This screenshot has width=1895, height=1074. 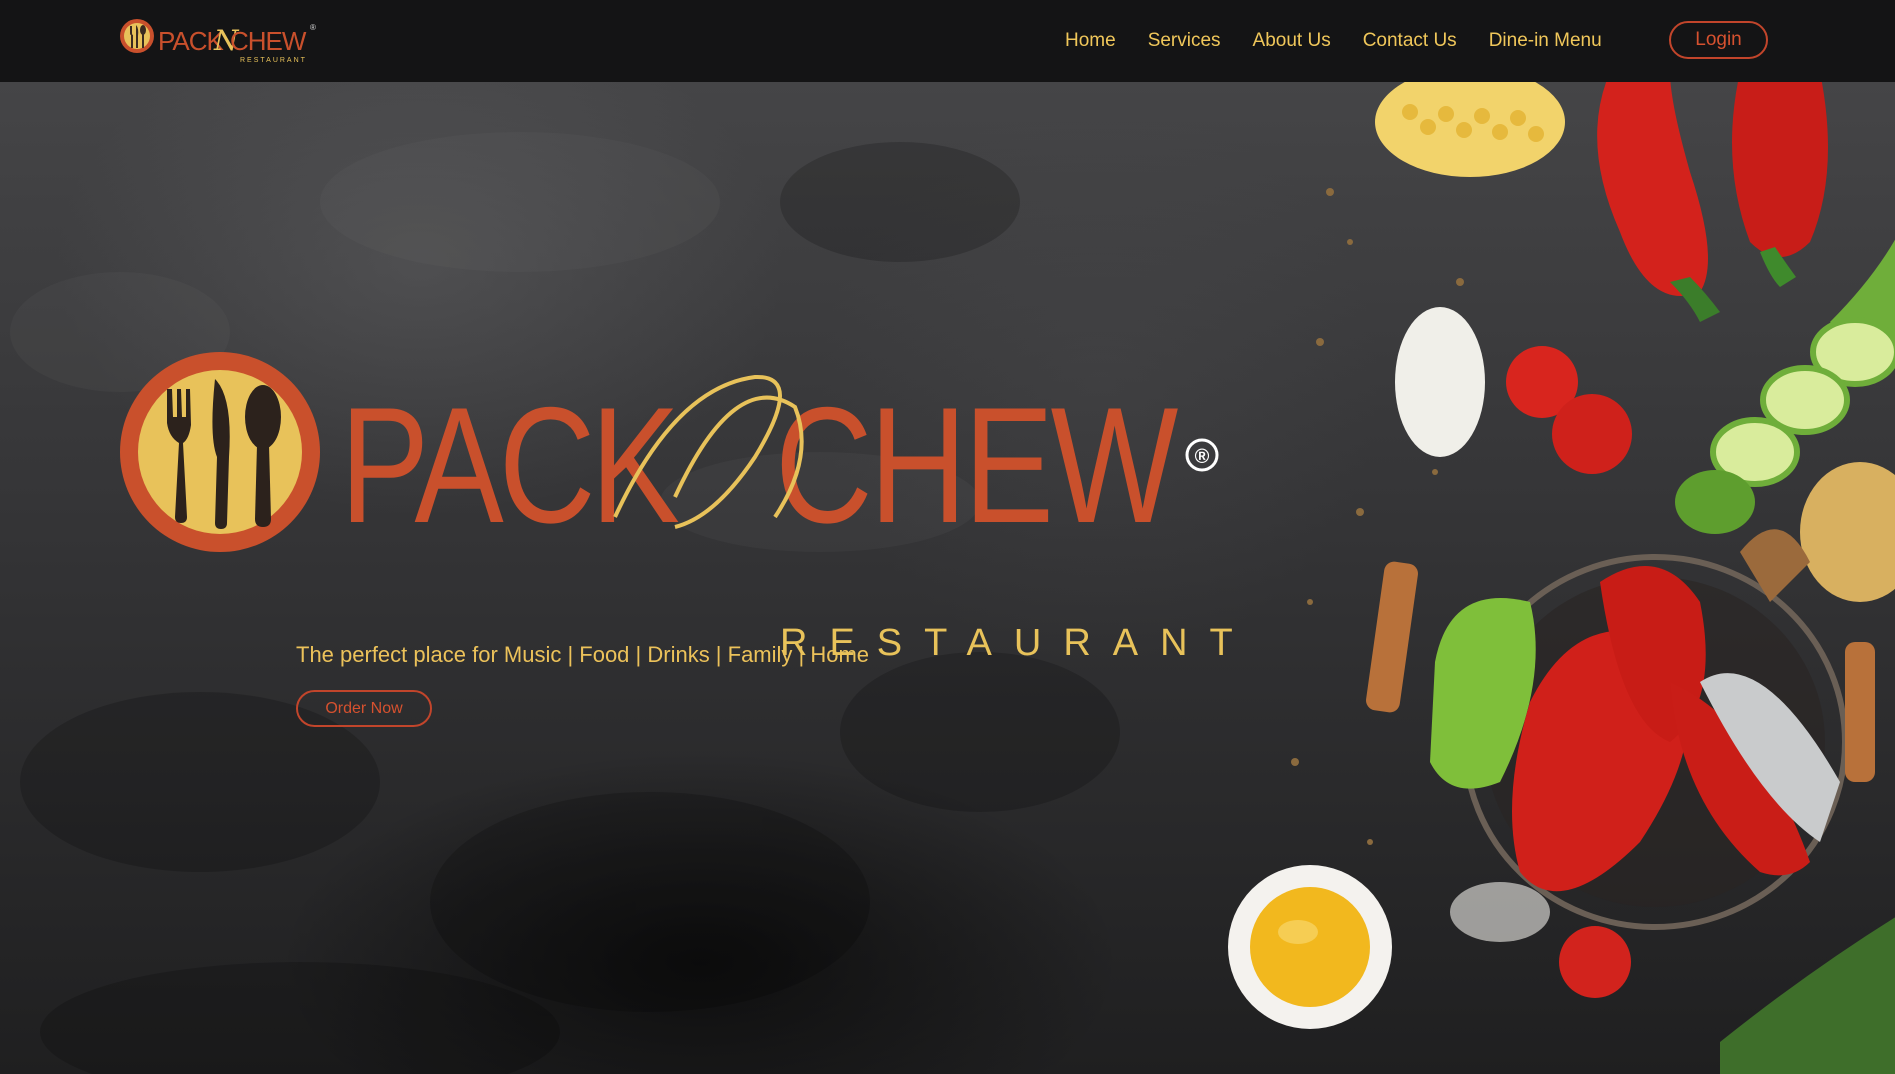 I want to click on nav-item-home: Home, so click(x=1090, y=41).